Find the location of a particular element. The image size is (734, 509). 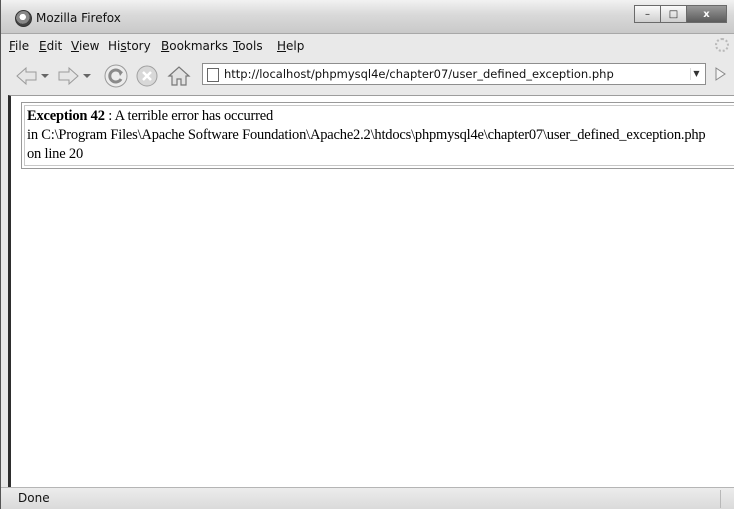

stop-icon is located at coordinates (147, 76).